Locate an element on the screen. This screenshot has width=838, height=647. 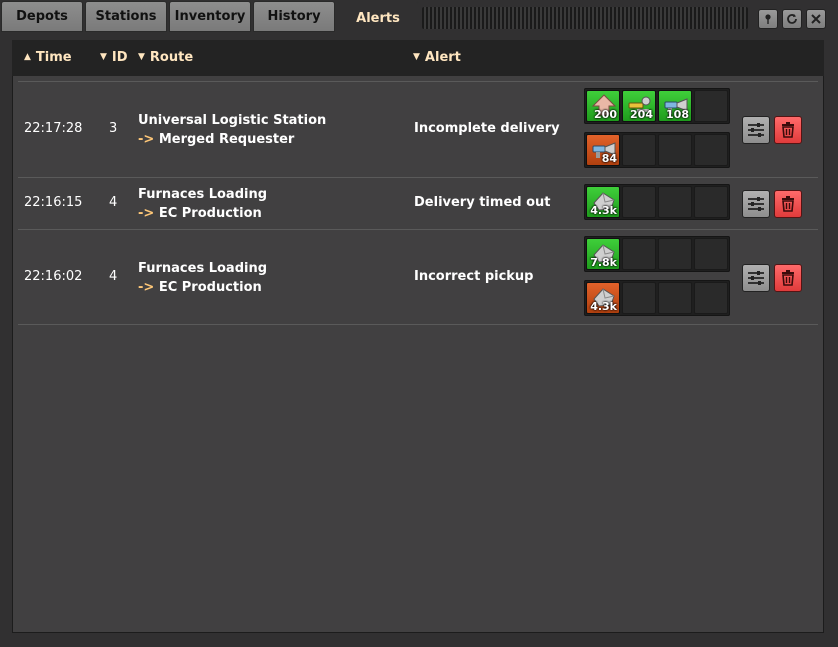
item-slot: 108 is located at coordinates (675, 106).